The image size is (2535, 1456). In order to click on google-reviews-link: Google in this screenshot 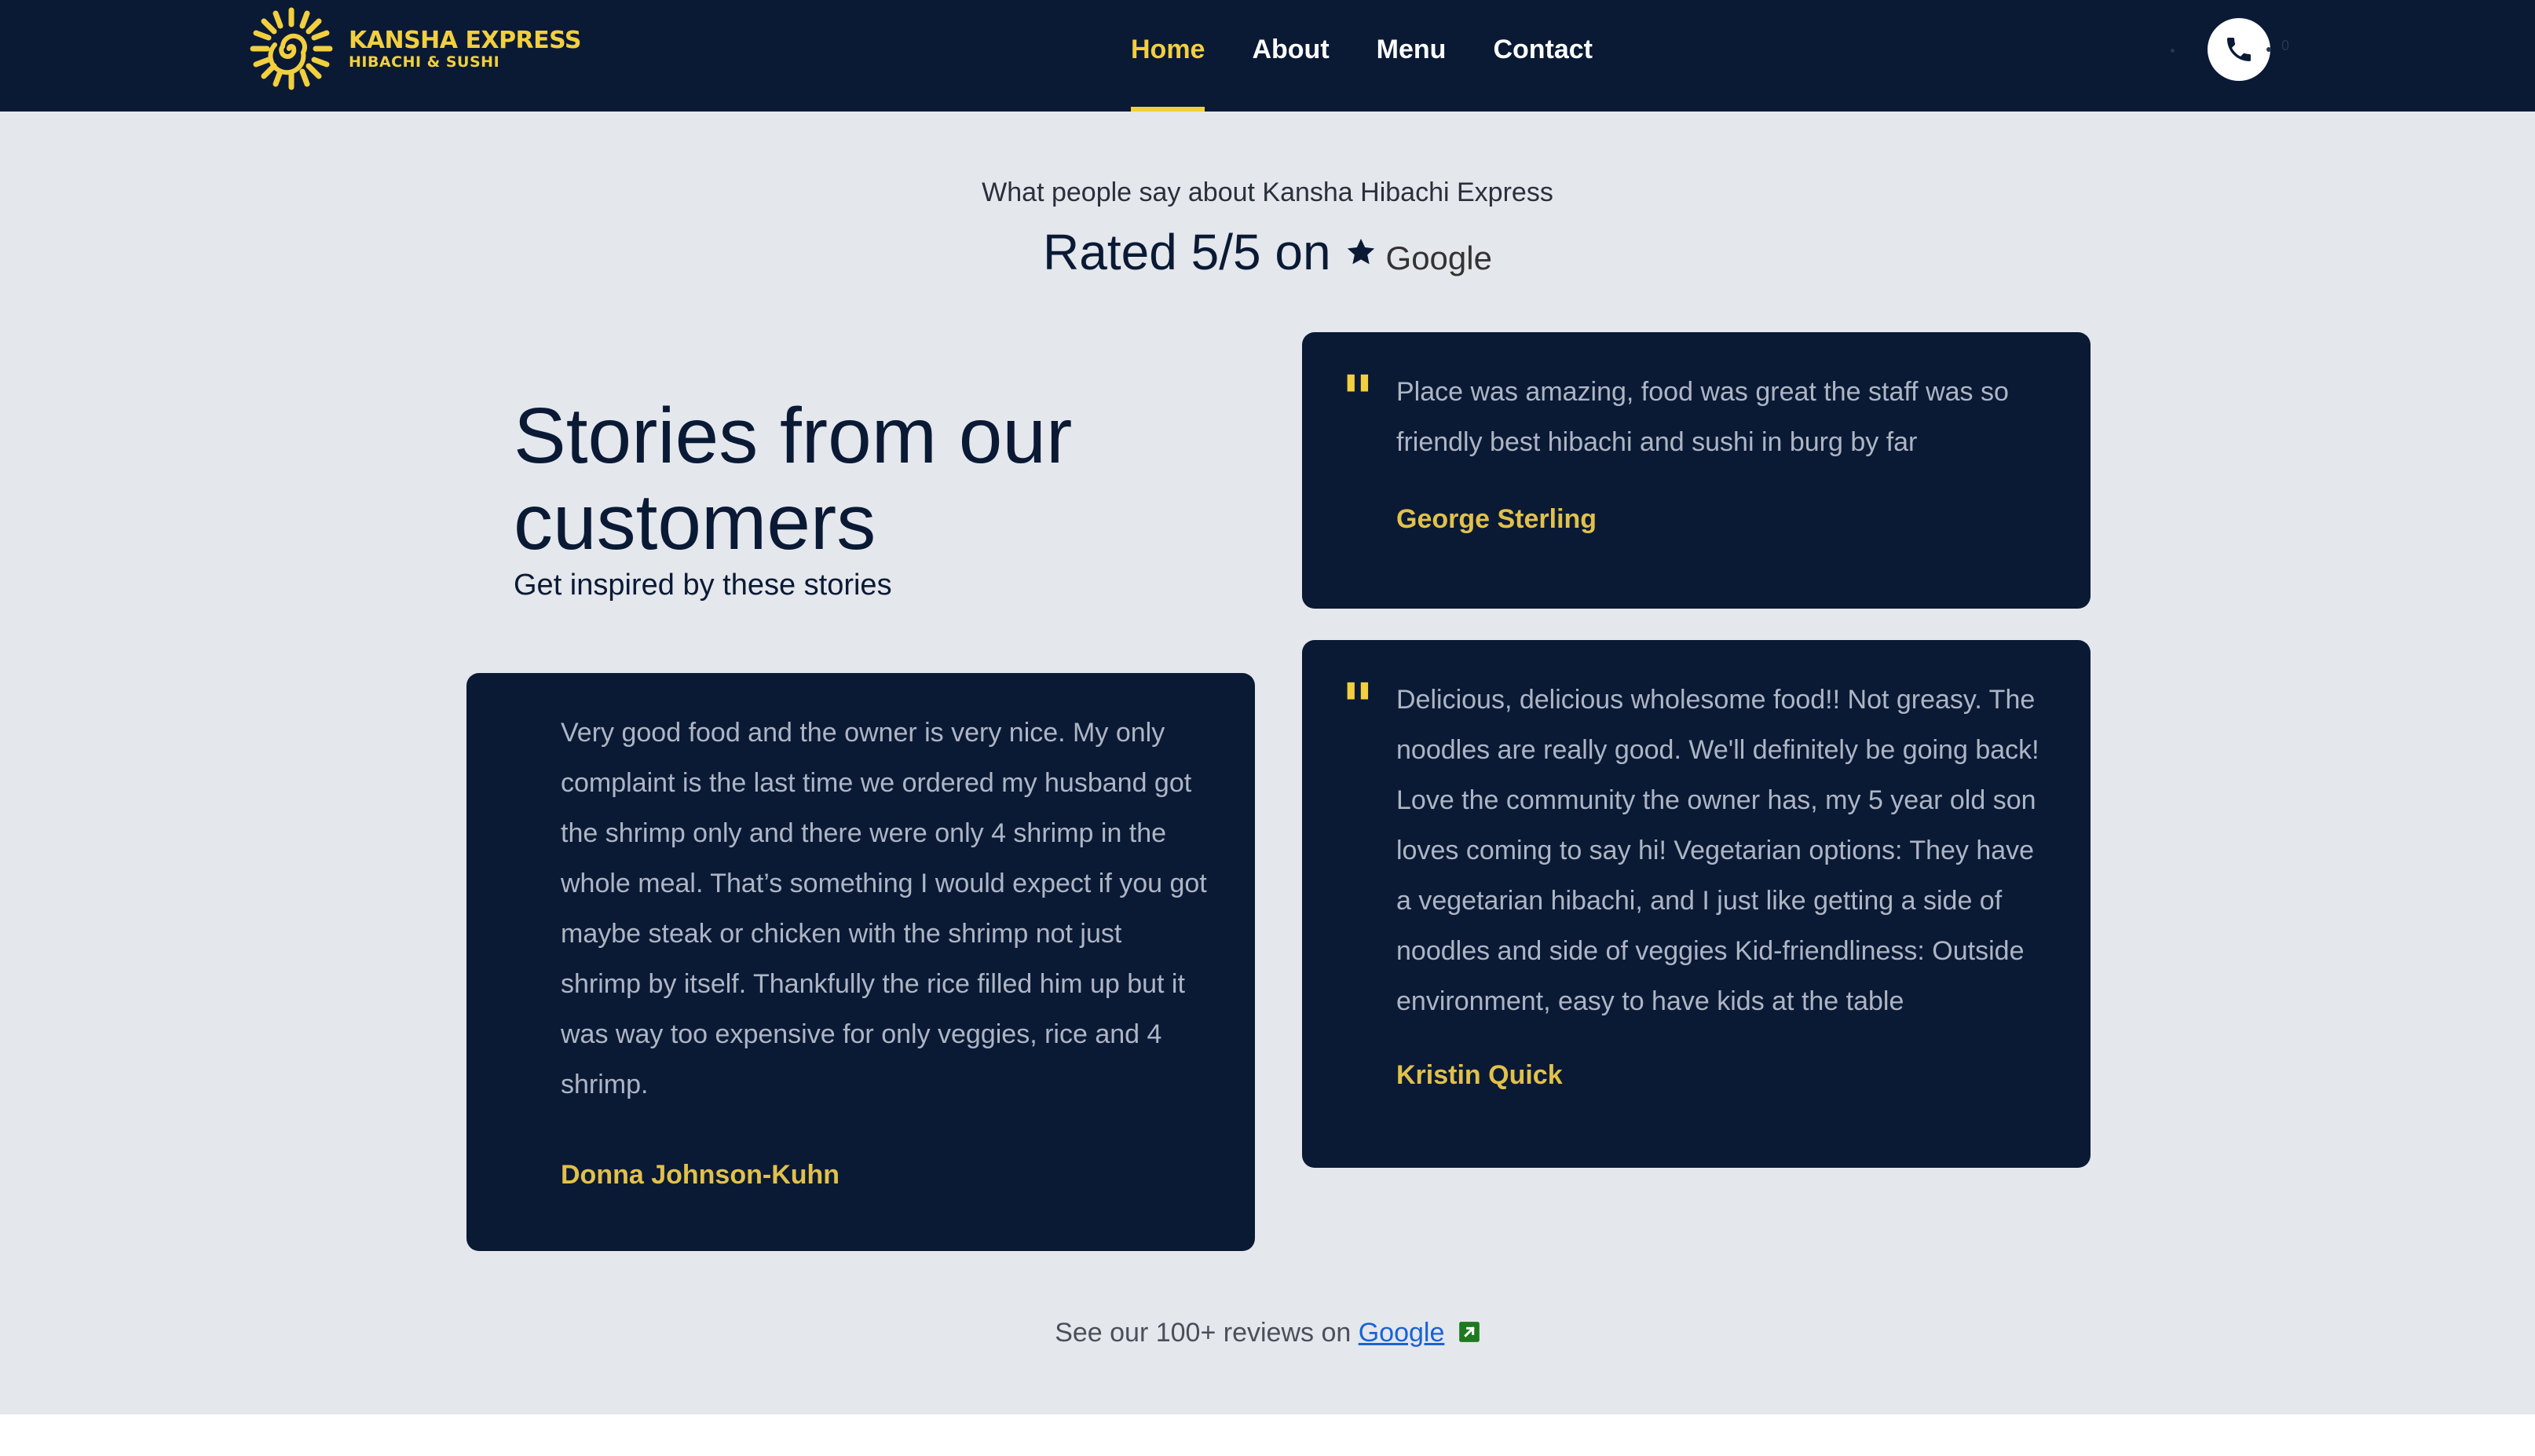, I will do `click(1402, 1333)`.